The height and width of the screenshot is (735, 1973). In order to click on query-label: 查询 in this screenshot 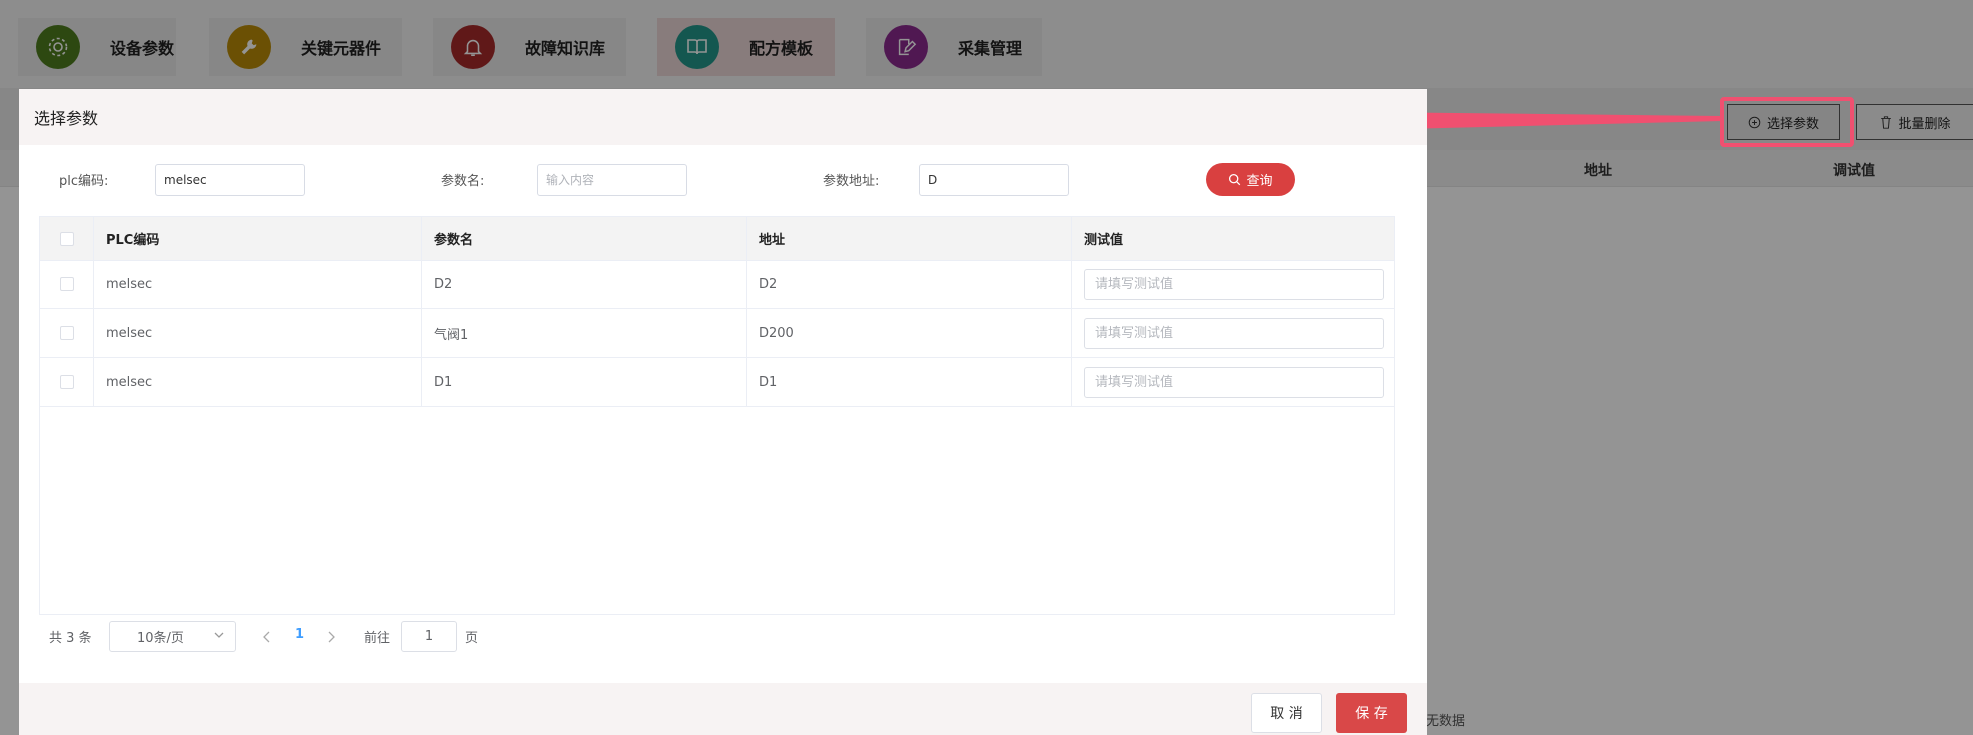, I will do `click(1259, 180)`.